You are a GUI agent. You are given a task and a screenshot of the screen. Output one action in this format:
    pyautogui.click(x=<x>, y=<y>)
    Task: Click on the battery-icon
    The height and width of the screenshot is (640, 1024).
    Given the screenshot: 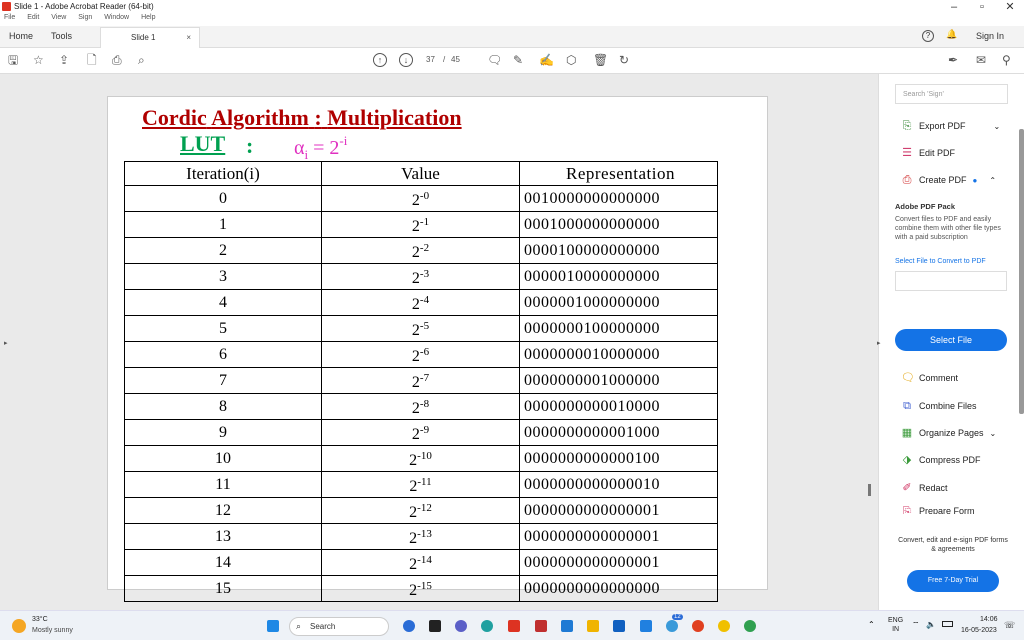 What is the action you would take?
    pyautogui.click(x=947, y=624)
    